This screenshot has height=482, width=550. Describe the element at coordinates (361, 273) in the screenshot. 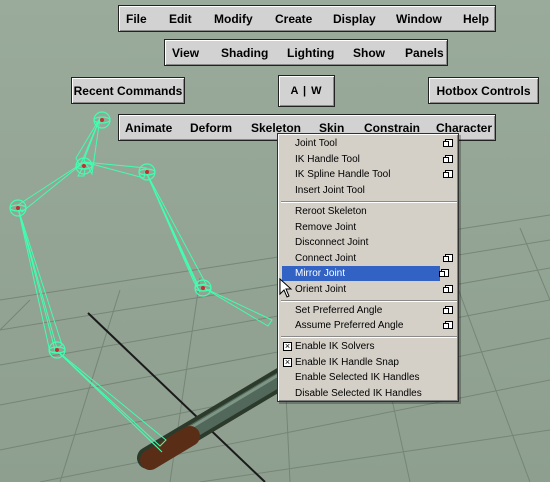

I see `menu-item-mirror-joint: Mirror Joint` at that location.